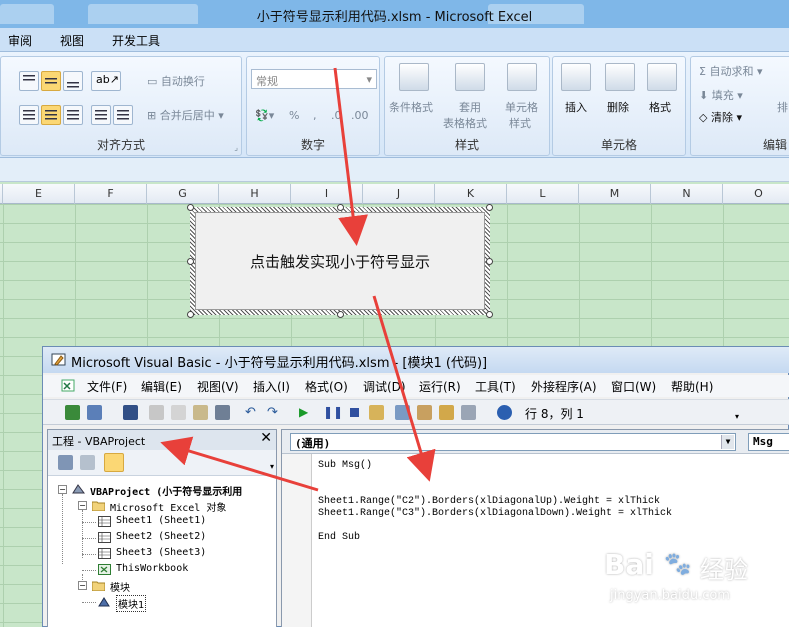 The image size is (789, 627). I want to click on close-icon: ✕, so click(266, 438).